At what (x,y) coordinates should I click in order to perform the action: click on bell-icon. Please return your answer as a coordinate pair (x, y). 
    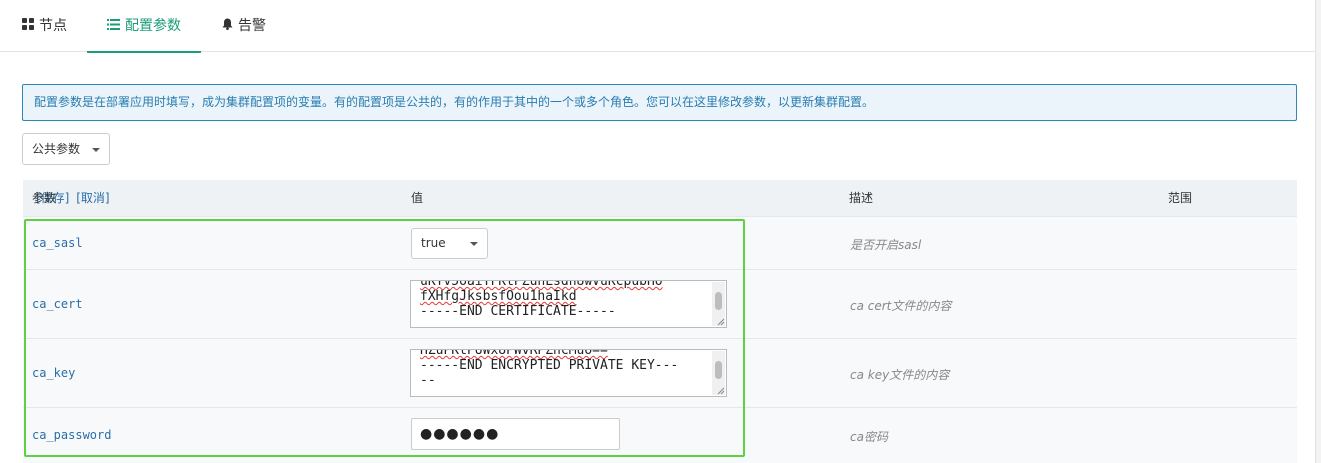
    Looking at the image, I should click on (227, 26).